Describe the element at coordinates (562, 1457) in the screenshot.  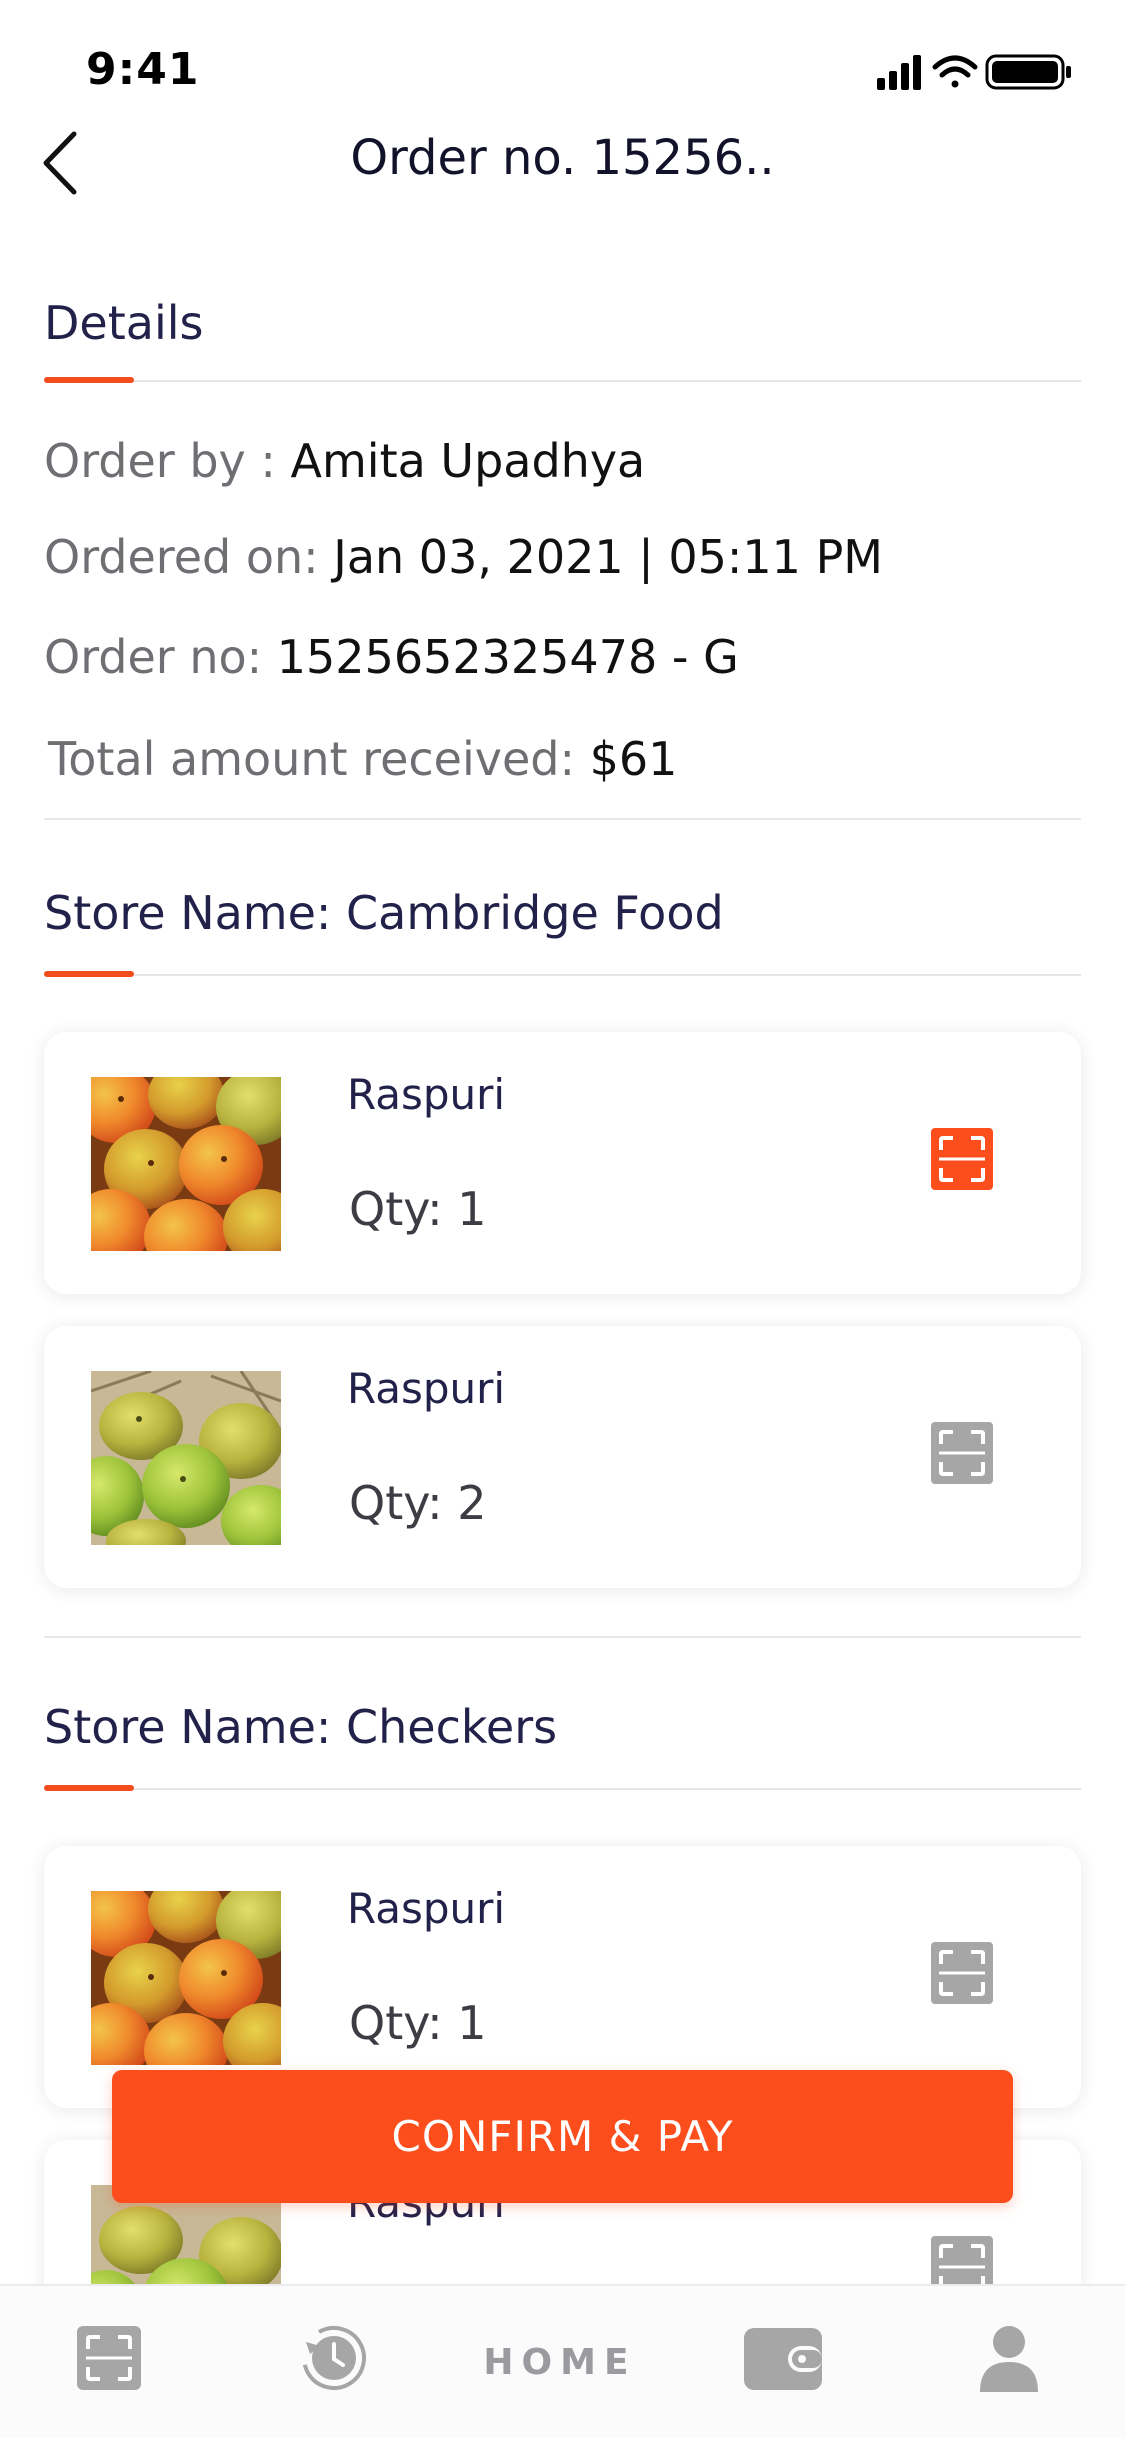
I see `product-card: Raspuri Qty: 2` at that location.